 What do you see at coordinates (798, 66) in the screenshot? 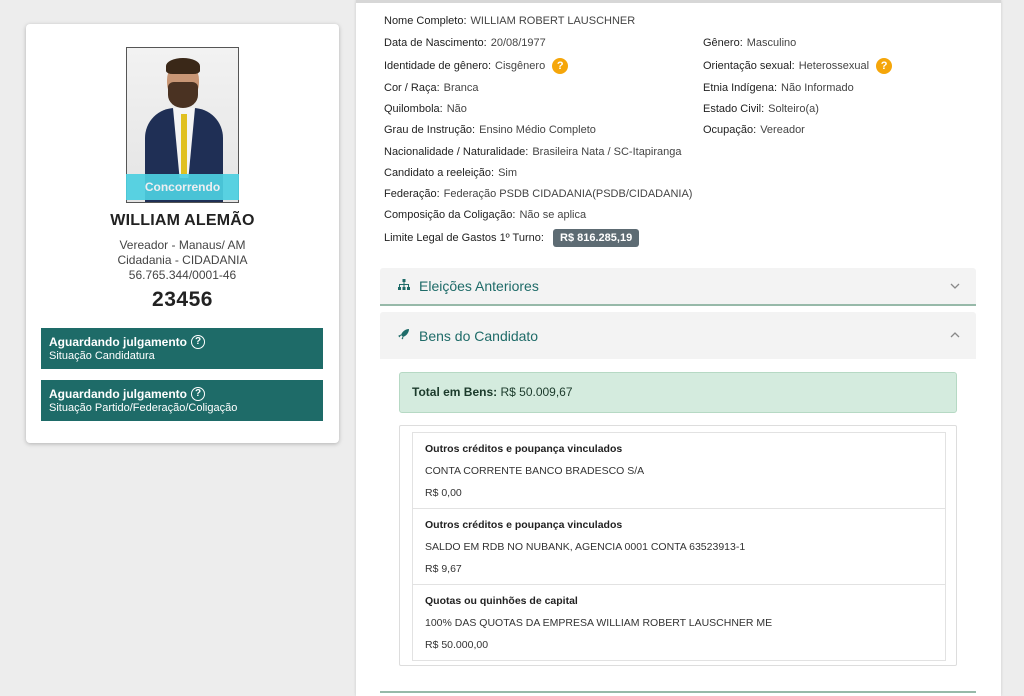
I see `detail-sexual-orientation: Orientação sexual: Heterossexual ?` at bounding box center [798, 66].